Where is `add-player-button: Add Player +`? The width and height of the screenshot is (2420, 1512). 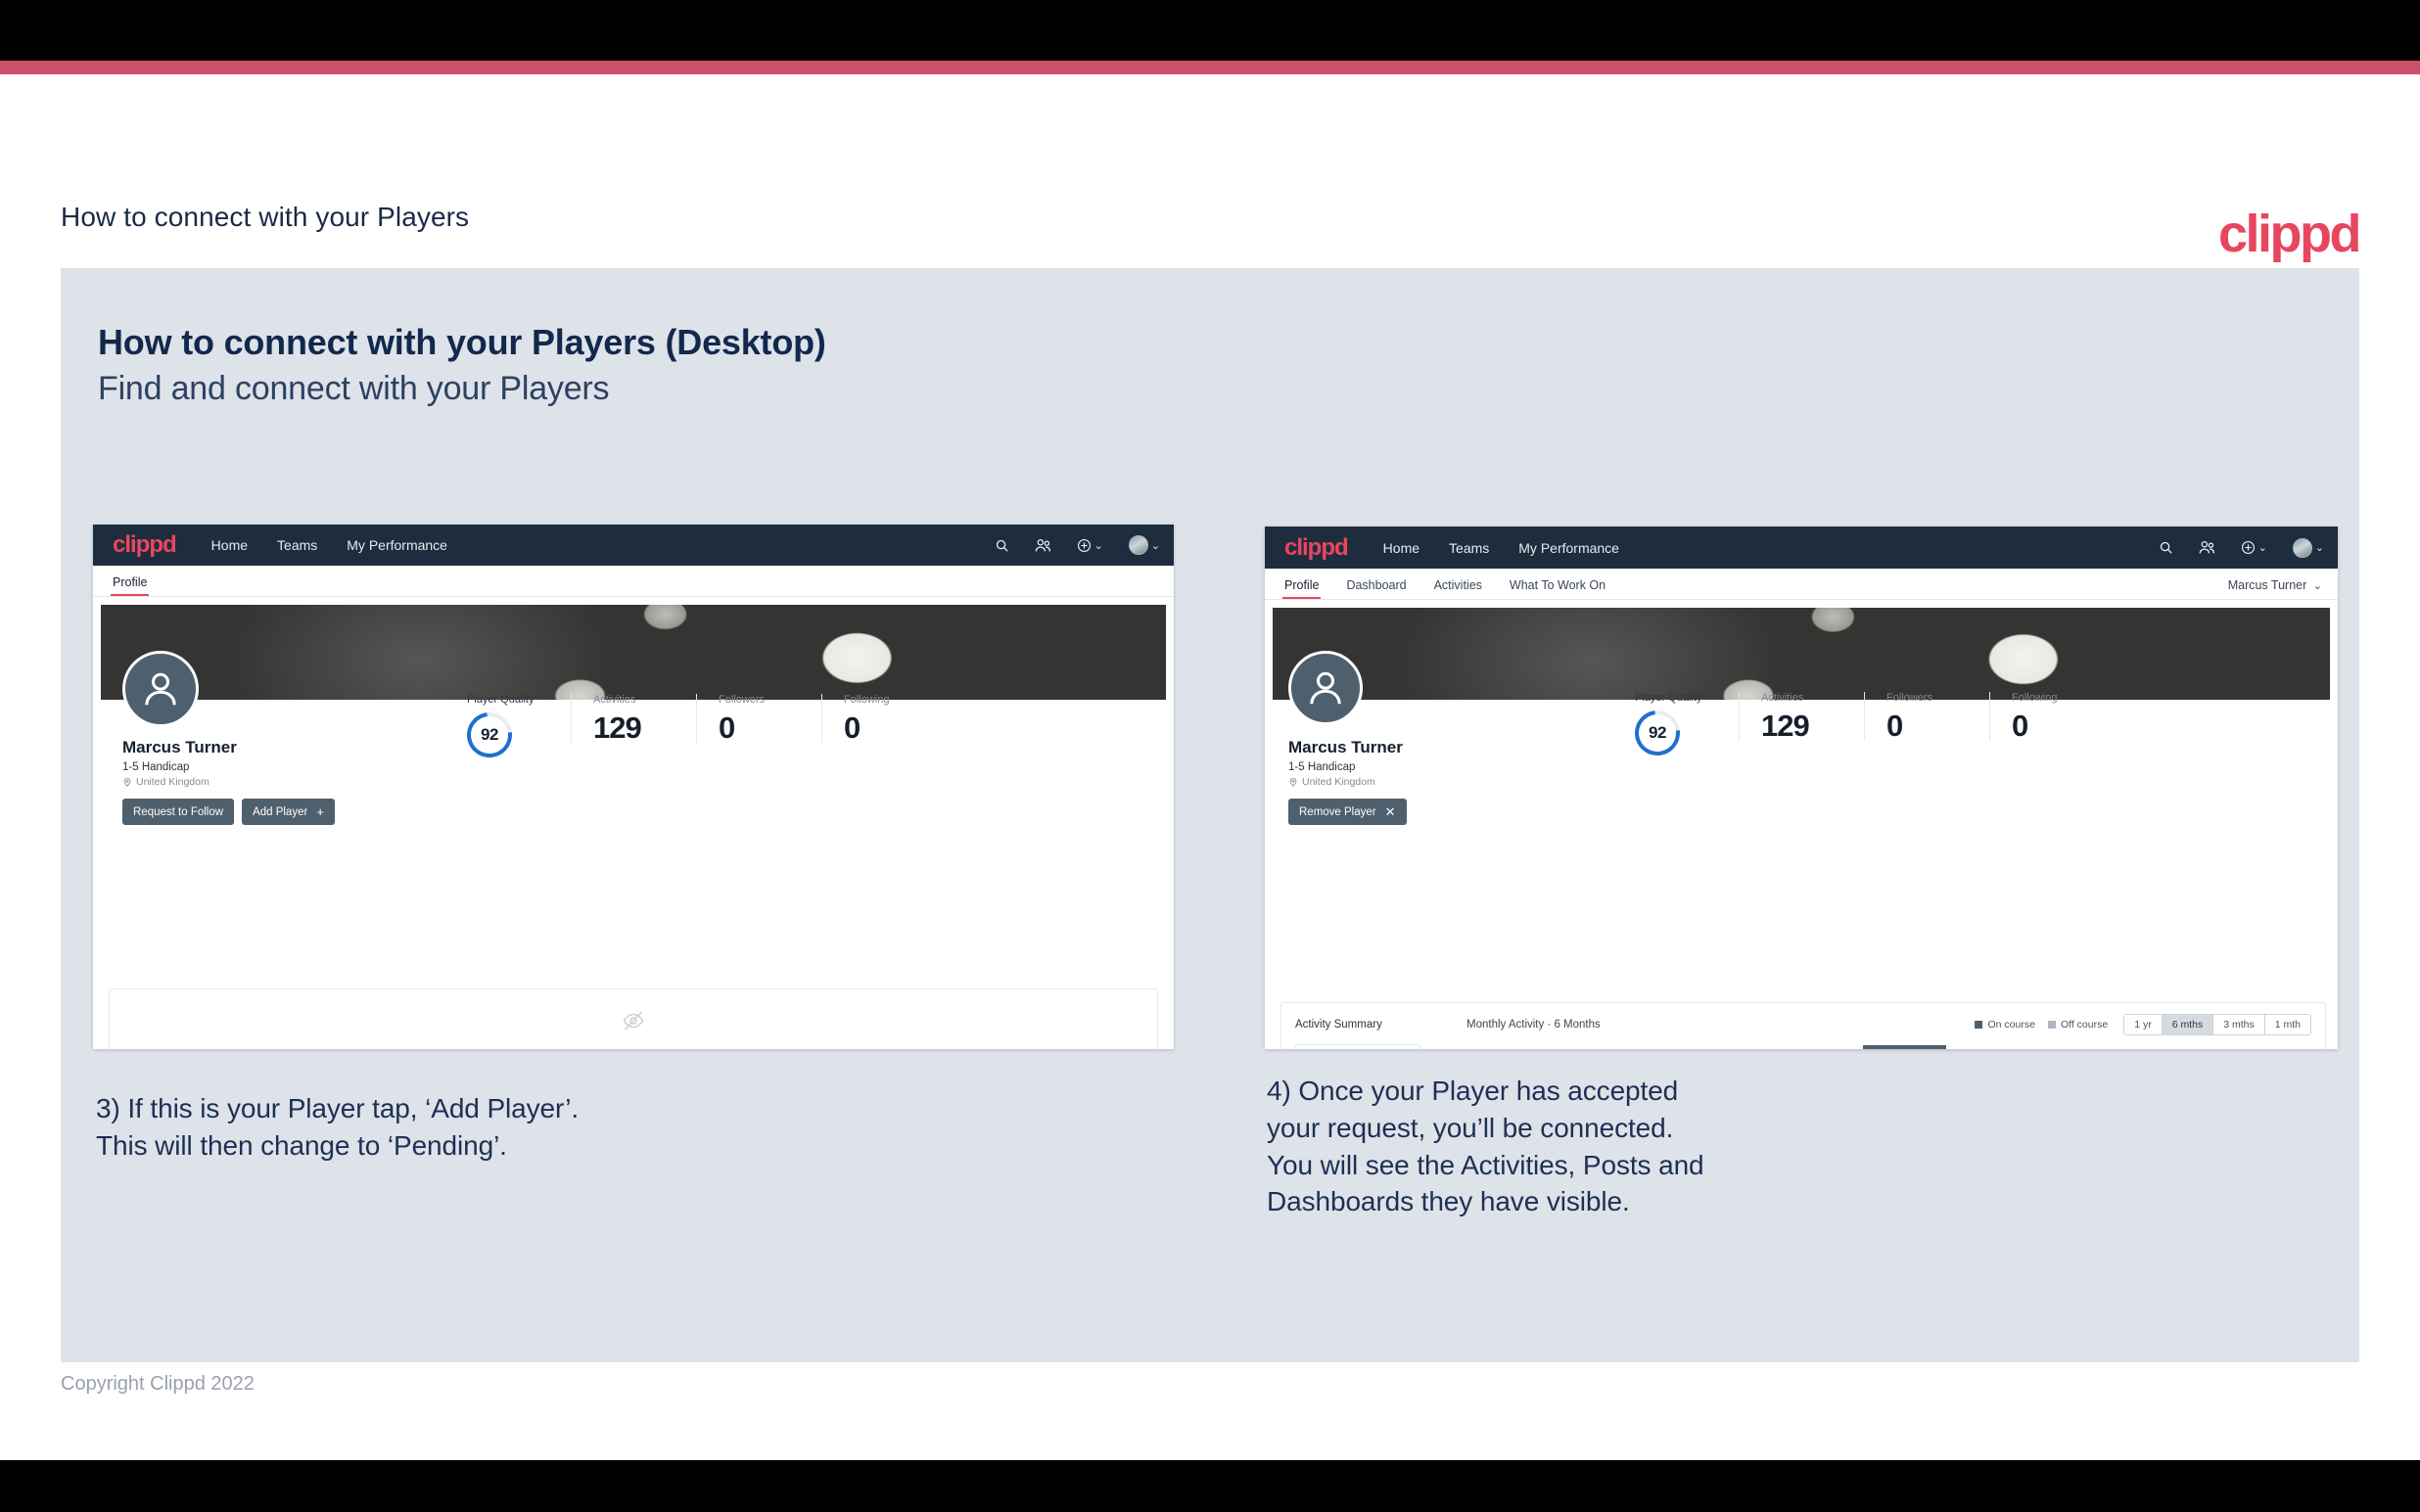 add-player-button: Add Player + is located at coordinates (288, 812).